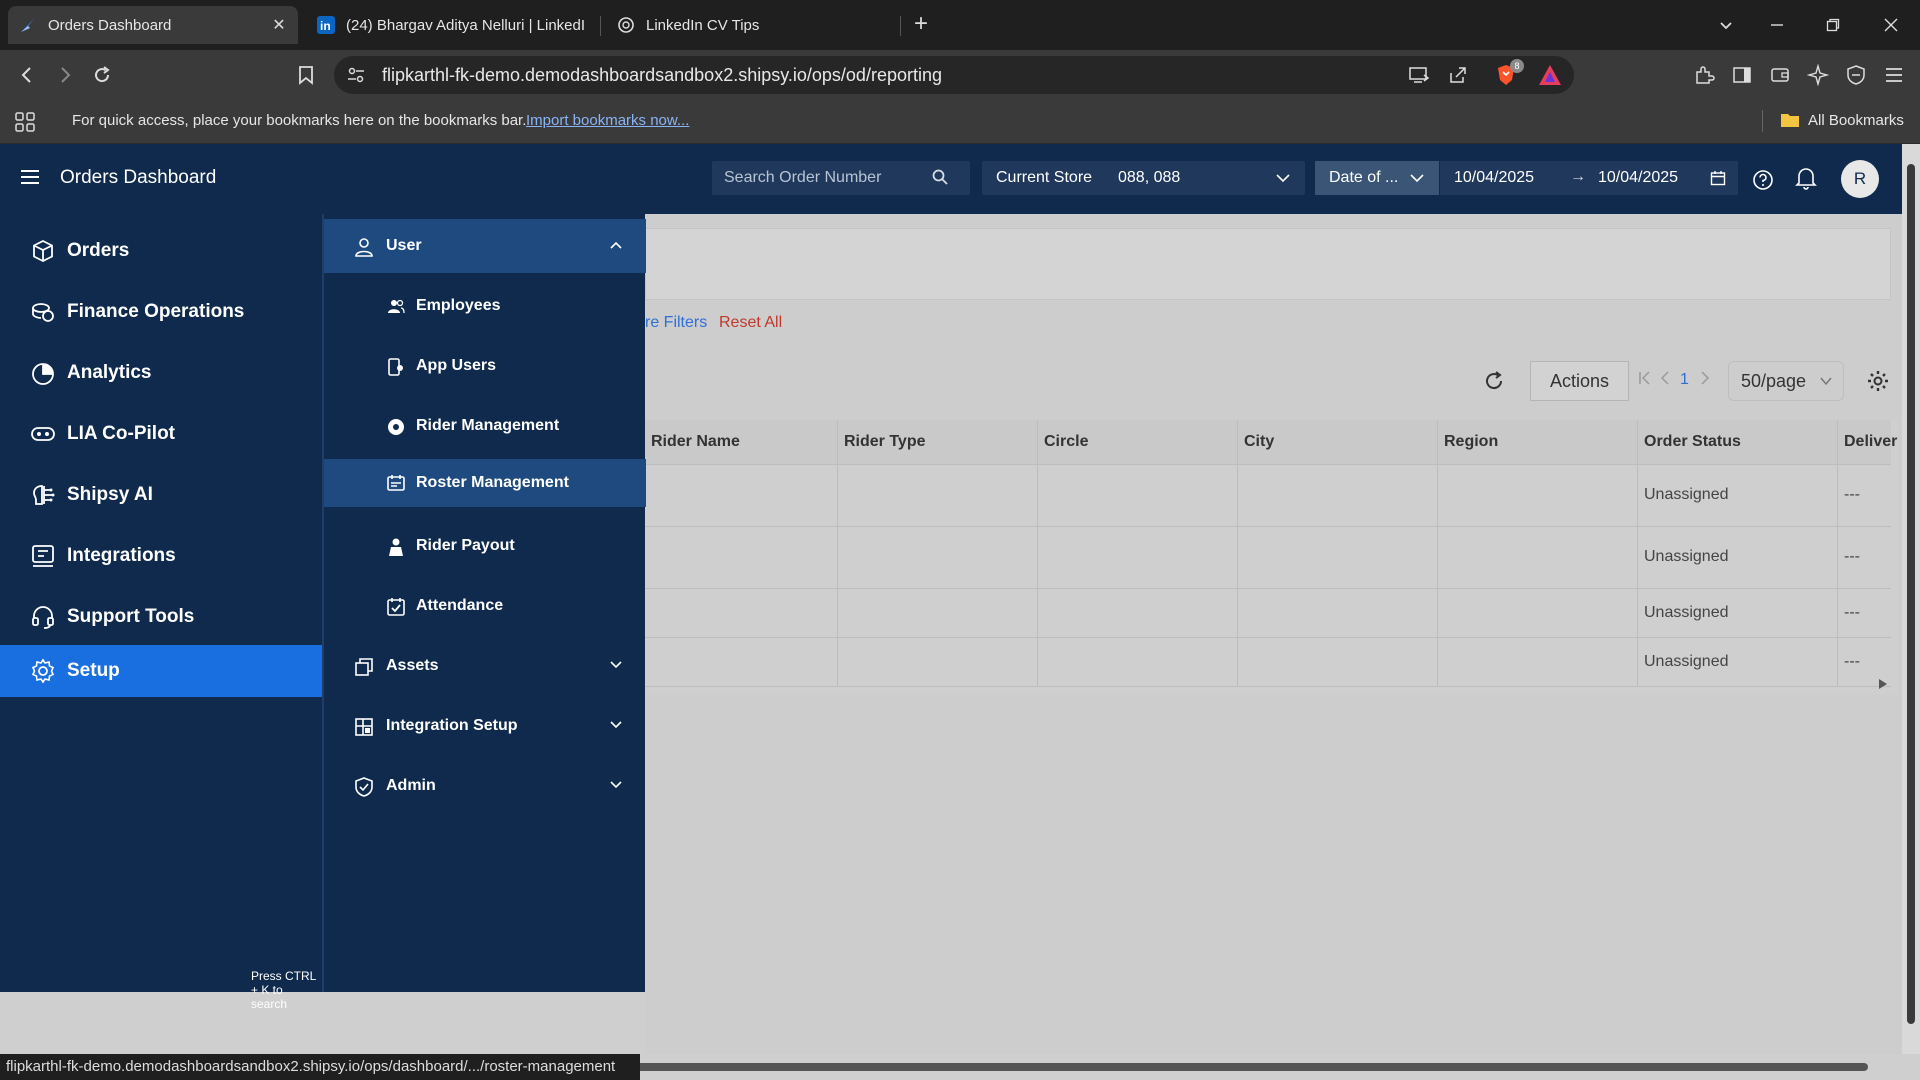 The image size is (1920, 1080). Describe the element at coordinates (1742, 75) in the screenshot. I see `sidebar-toggle-icon` at that location.